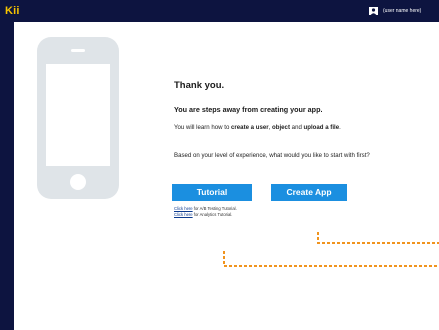 Image resolution: width=439 pixels, height=330 pixels. I want to click on smartphone-icon, so click(78, 118).